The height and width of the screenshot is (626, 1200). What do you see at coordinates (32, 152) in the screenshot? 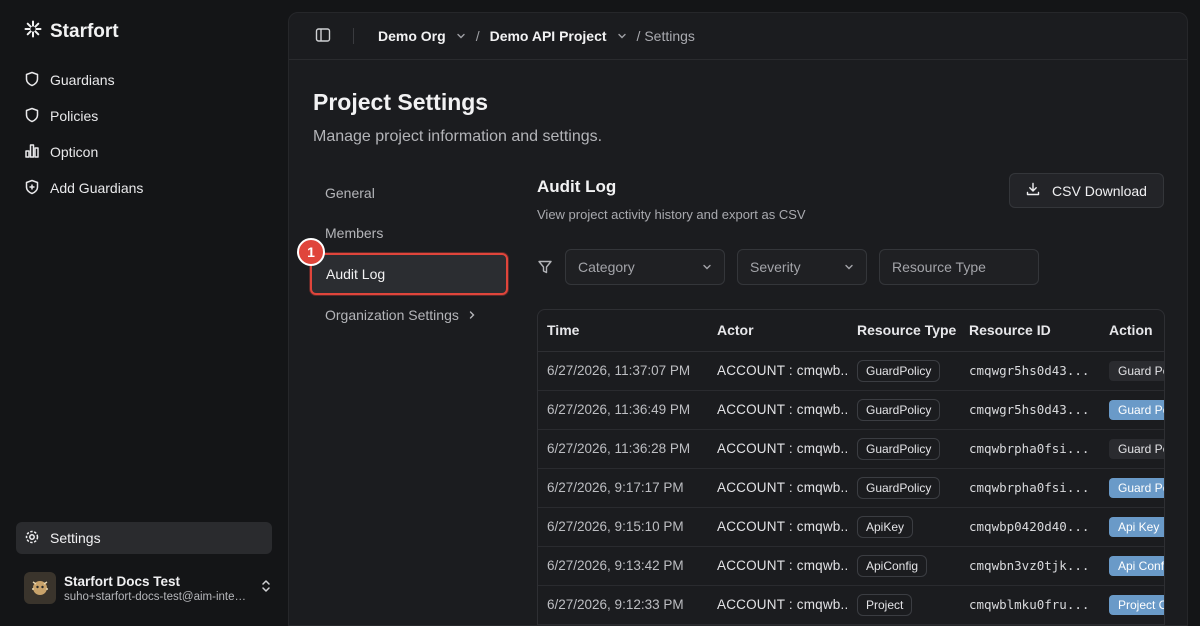
I see `bar-chart-icon` at bounding box center [32, 152].